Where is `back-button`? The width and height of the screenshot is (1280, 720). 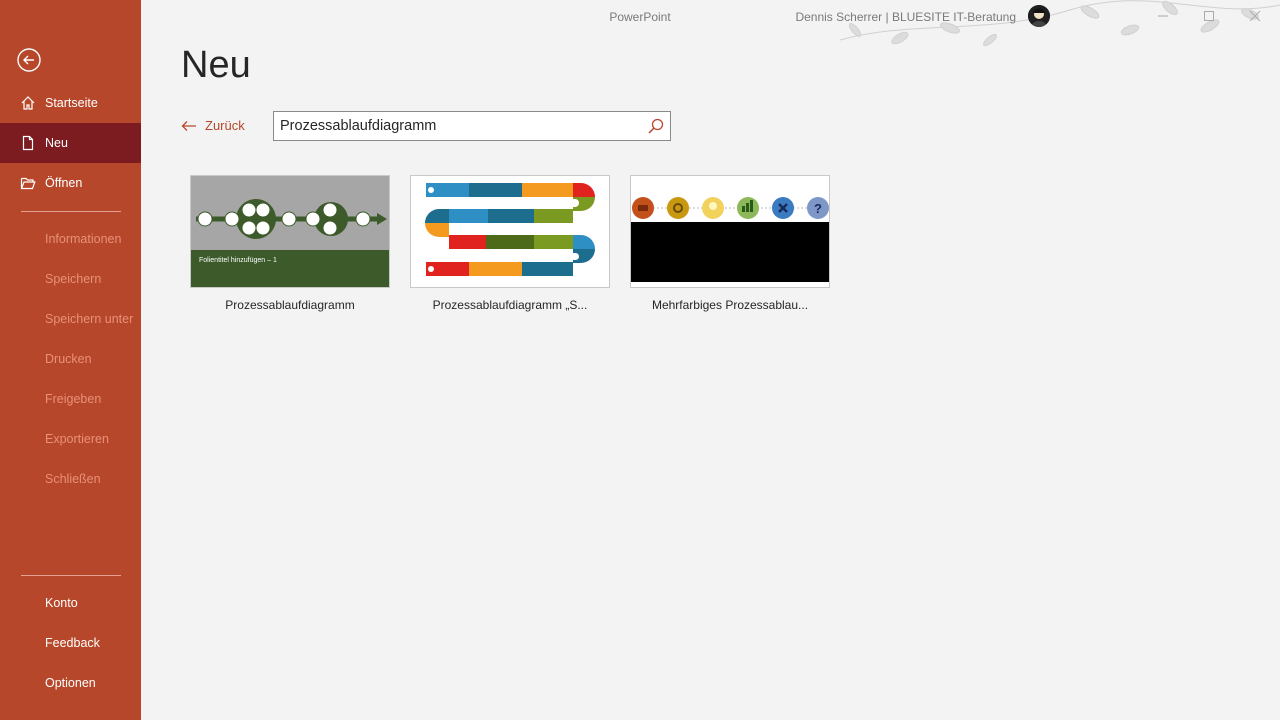 back-button is located at coordinates (29, 60).